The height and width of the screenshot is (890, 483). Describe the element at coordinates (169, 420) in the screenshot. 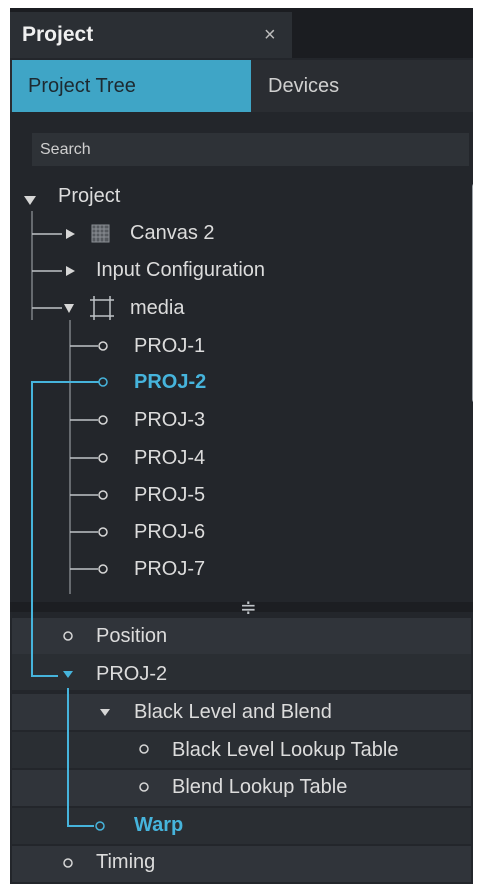

I see `media-item: PROJ-3` at that location.